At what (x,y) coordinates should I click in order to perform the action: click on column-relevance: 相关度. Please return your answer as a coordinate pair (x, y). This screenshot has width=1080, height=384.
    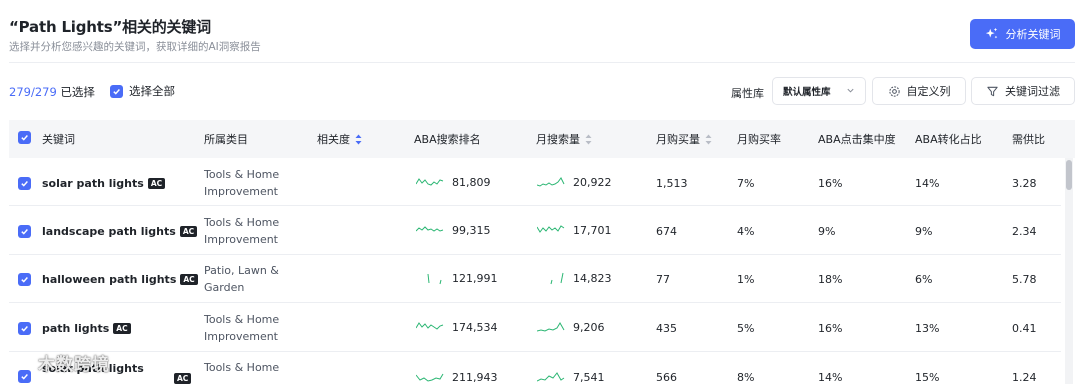
    Looking at the image, I should click on (339, 139).